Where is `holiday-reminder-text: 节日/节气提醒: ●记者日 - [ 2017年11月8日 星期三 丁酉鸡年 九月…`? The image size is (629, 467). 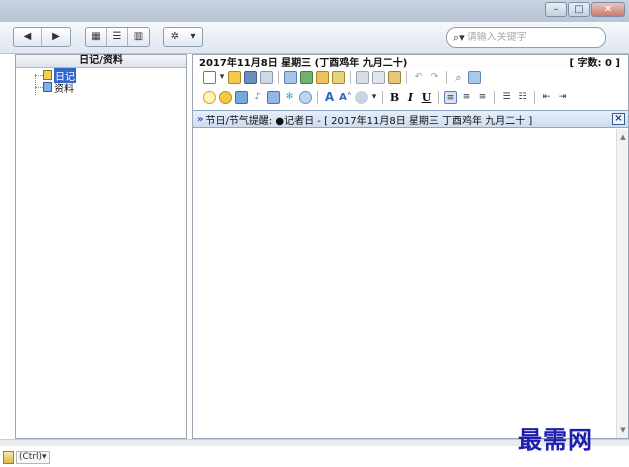
holiday-reminder-text: 节日/节气提醒: ●记者日 - [ 2017年11月8日 星期三 丁酉鸡年 九月… is located at coordinates (369, 121).